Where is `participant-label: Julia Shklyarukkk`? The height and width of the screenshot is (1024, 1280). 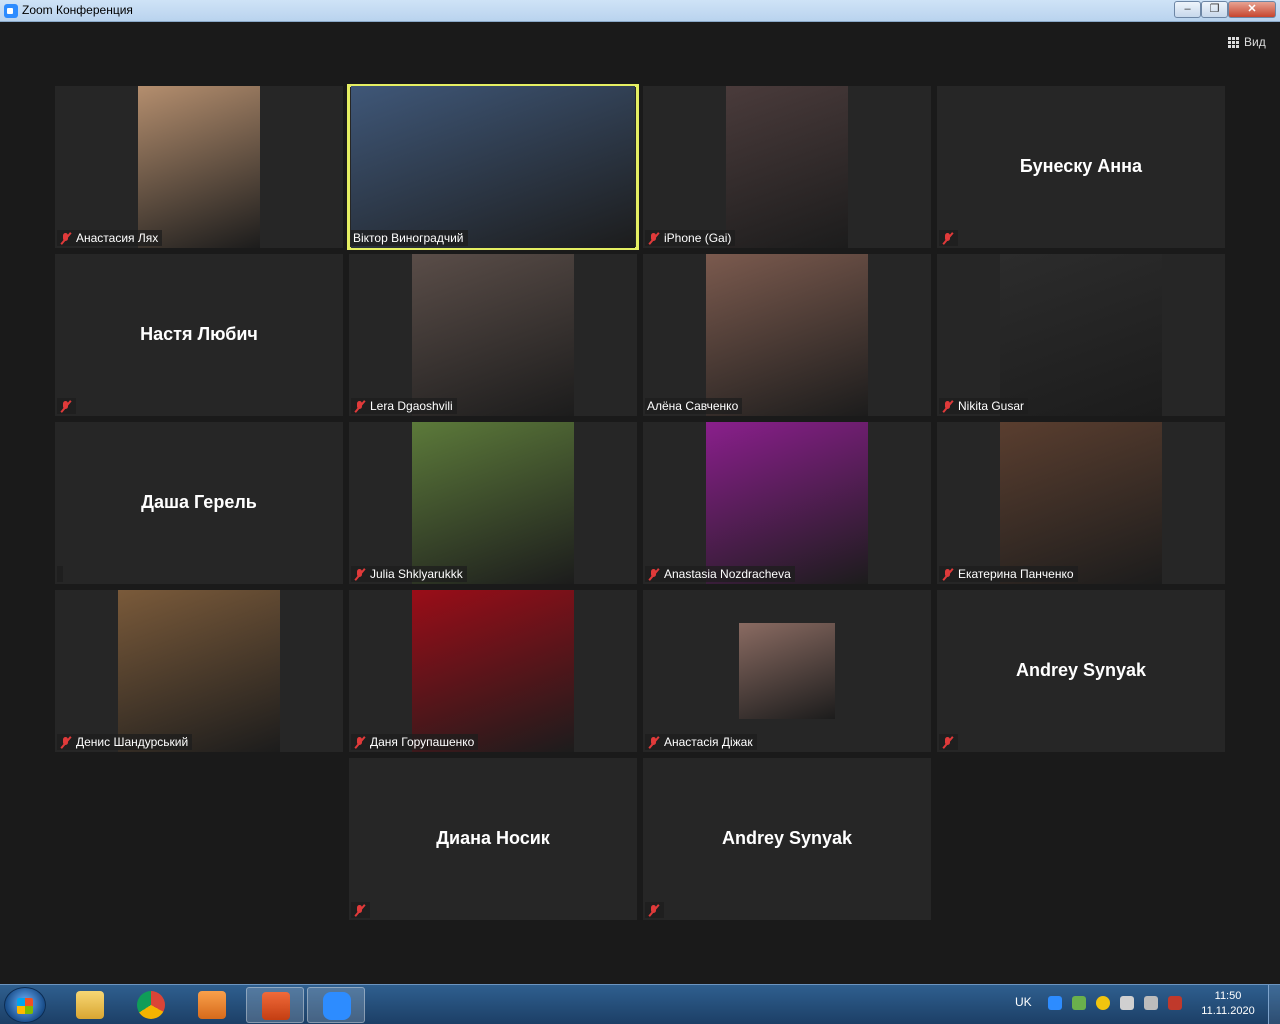 participant-label: Julia Shklyarukkk is located at coordinates (409, 574).